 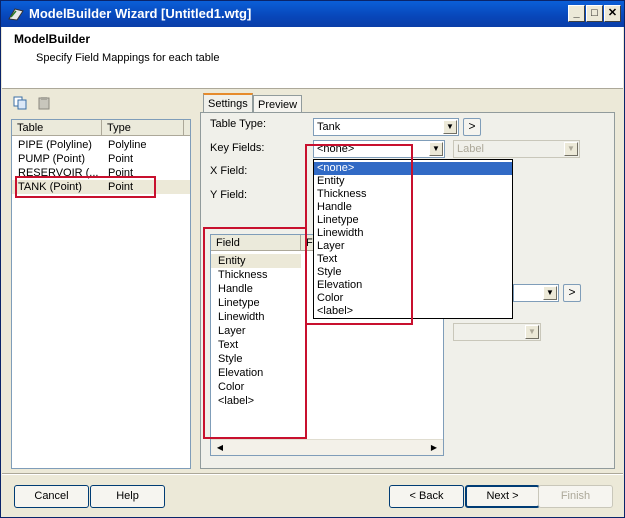 I want to click on table-name: PIPE (Polyline), so click(x=55, y=145).